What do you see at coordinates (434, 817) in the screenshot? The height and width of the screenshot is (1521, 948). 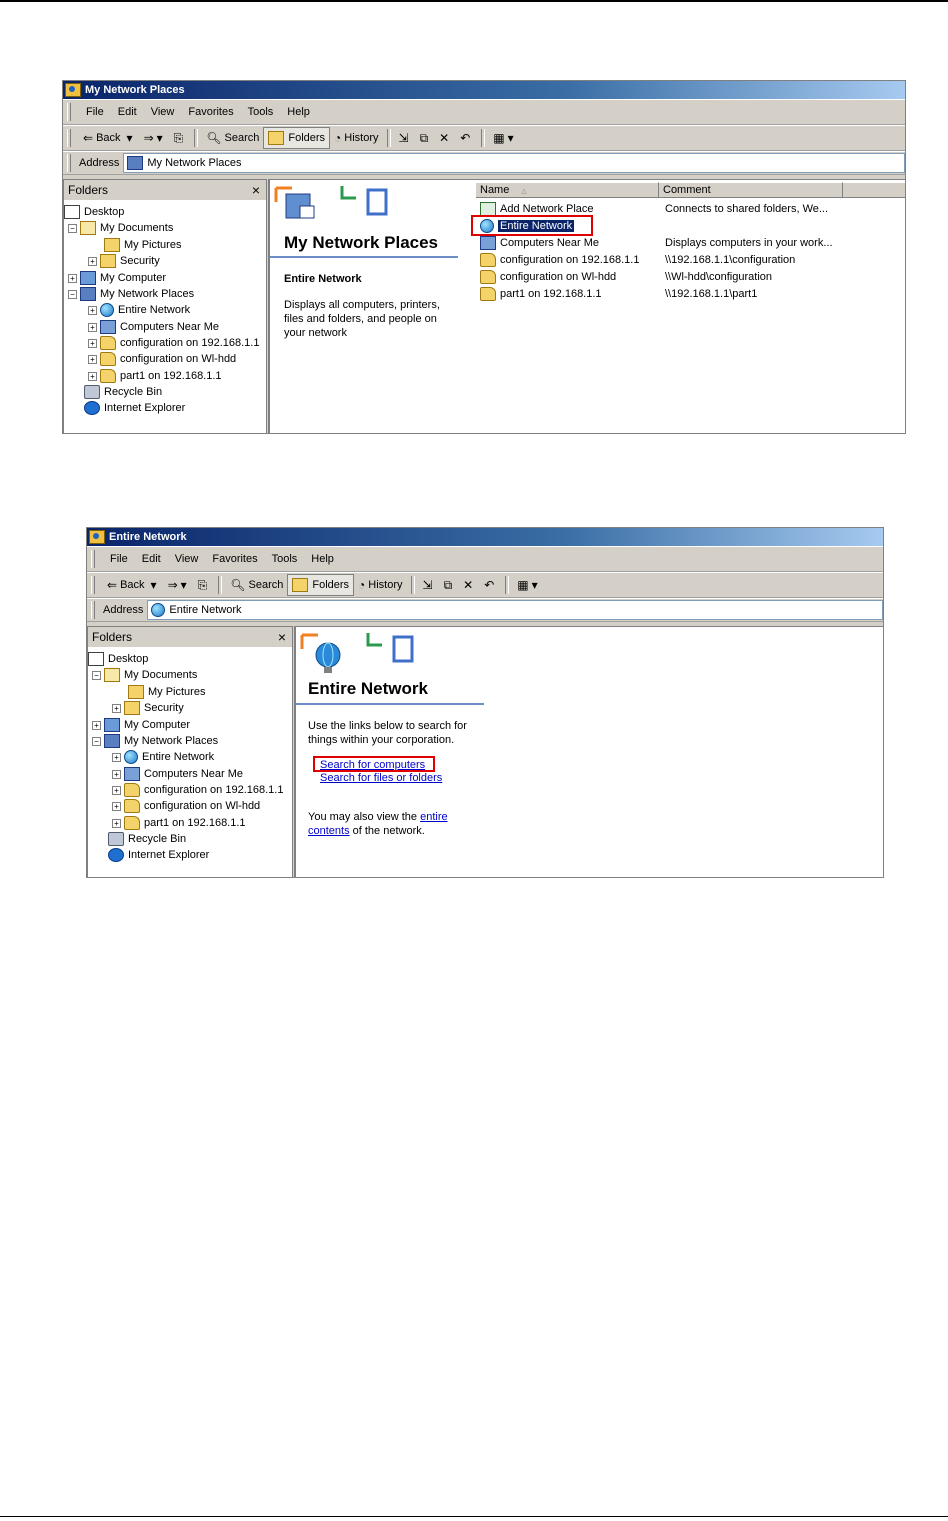 I see `entire-contents-link: entire` at bounding box center [434, 817].